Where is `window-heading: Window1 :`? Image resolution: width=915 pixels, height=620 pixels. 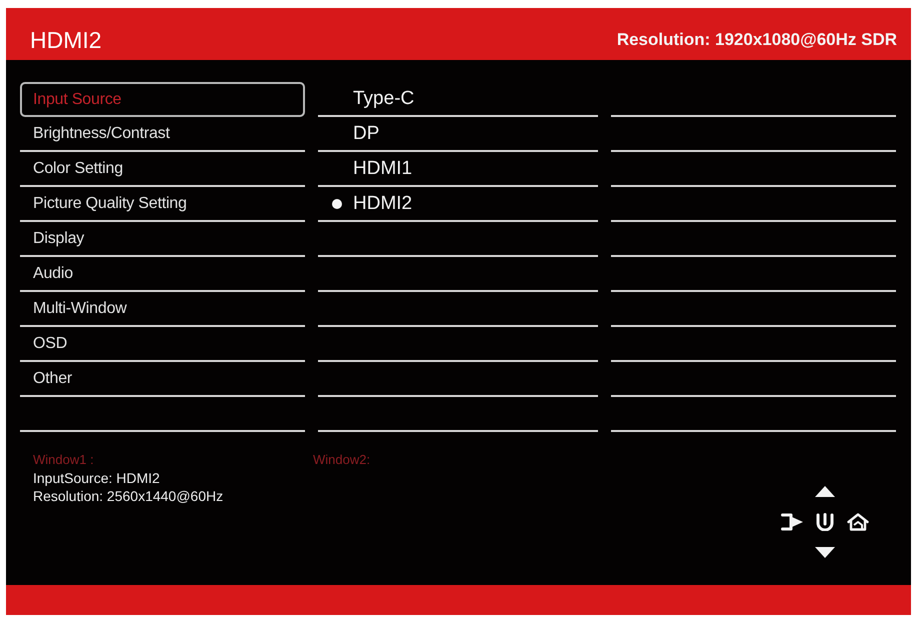 window-heading: Window1 : is located at coordinates (63, 460).